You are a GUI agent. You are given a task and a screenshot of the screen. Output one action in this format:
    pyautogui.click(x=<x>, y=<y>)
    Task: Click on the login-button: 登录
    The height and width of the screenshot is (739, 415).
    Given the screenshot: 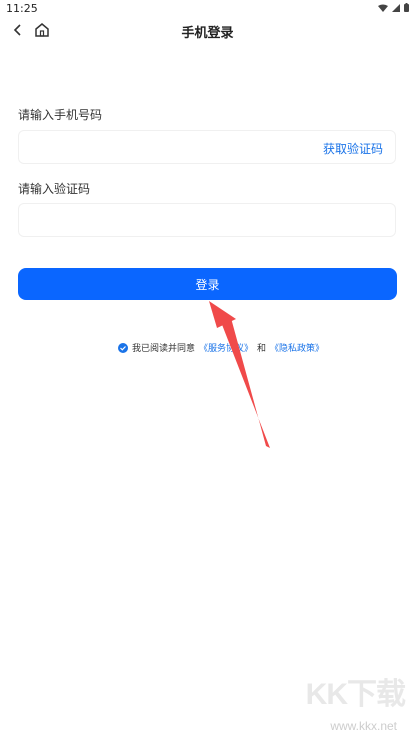 What is the action you would take?
    pyautogui.click(x=207, y=284)
    